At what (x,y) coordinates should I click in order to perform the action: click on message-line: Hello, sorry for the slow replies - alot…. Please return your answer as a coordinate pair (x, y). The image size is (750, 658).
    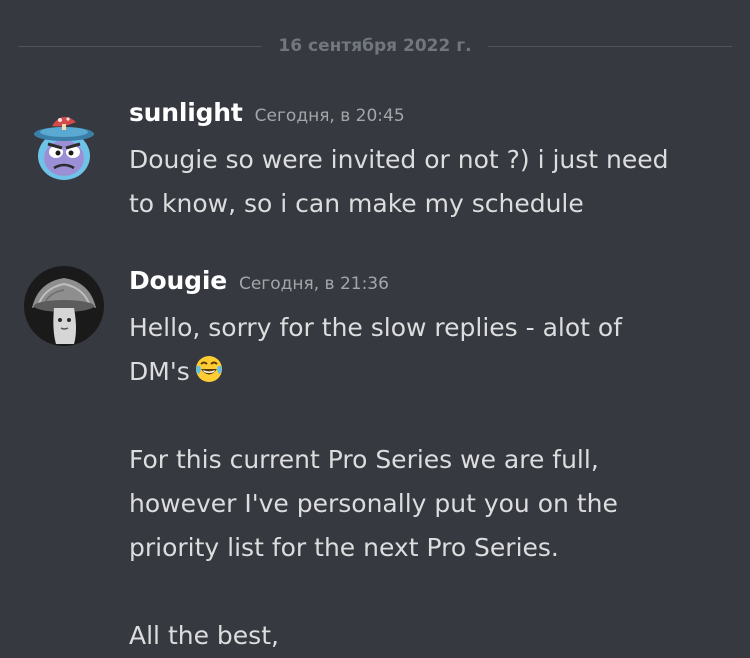
    Looking at the image, I should click on (375, 327).